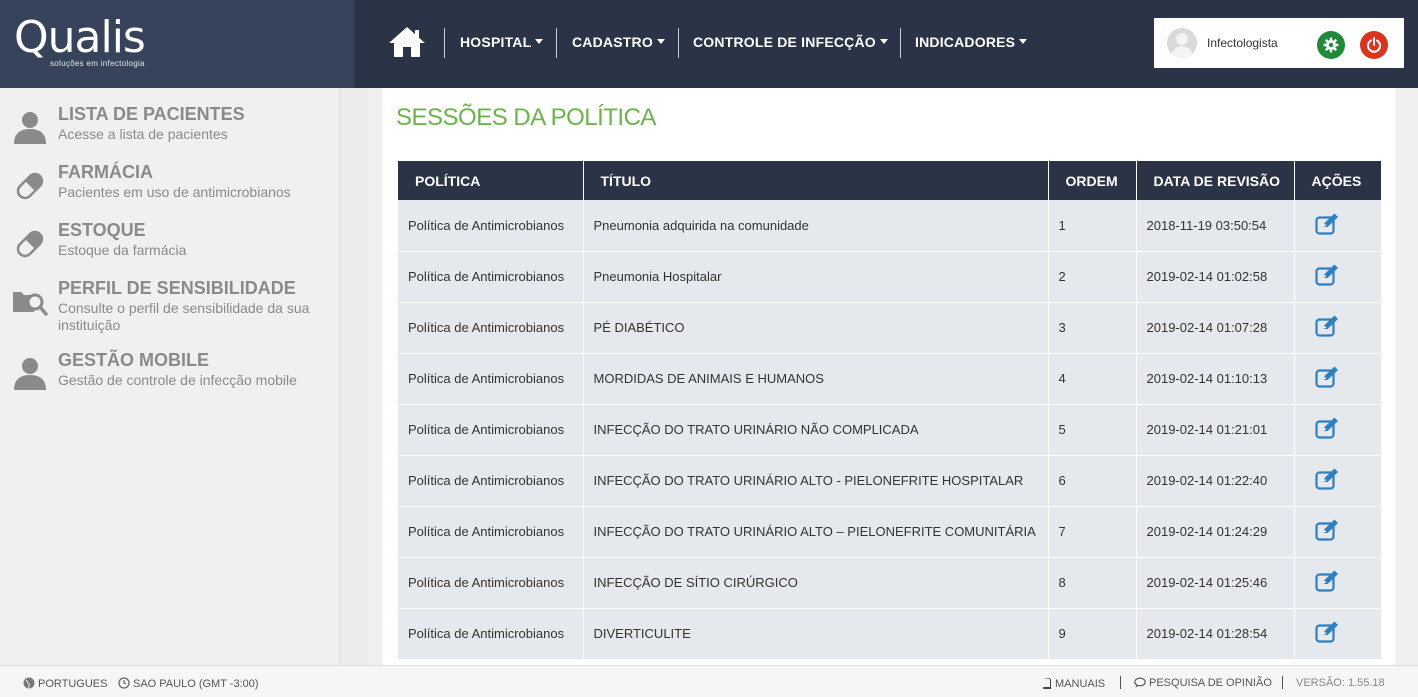 This screenshot has width=1418, height=697. I want to click on sidebar-item-desc: Gestão de controle de infecção mobile, so click(177, 380).